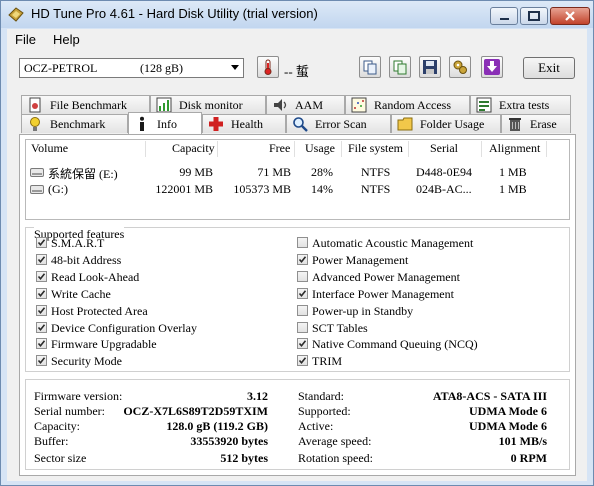 The height and width of the screenshot is (486, 594). What do you see at coordinates (515, 149) in the screenshot?
I see `column-header-alignment: Alignment` at bounding box center [515, 149].